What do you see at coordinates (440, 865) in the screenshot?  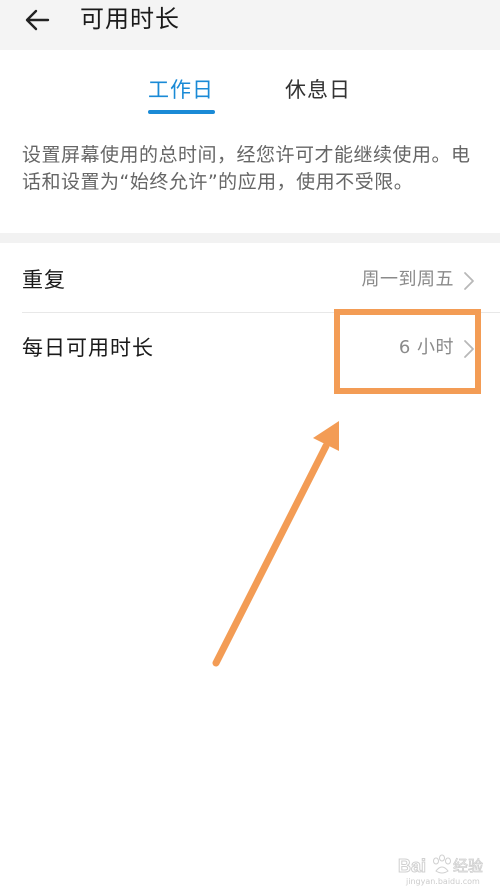 I see `baidu-jingyan-logo: Bai 经验` at bounding box center [440, 865].